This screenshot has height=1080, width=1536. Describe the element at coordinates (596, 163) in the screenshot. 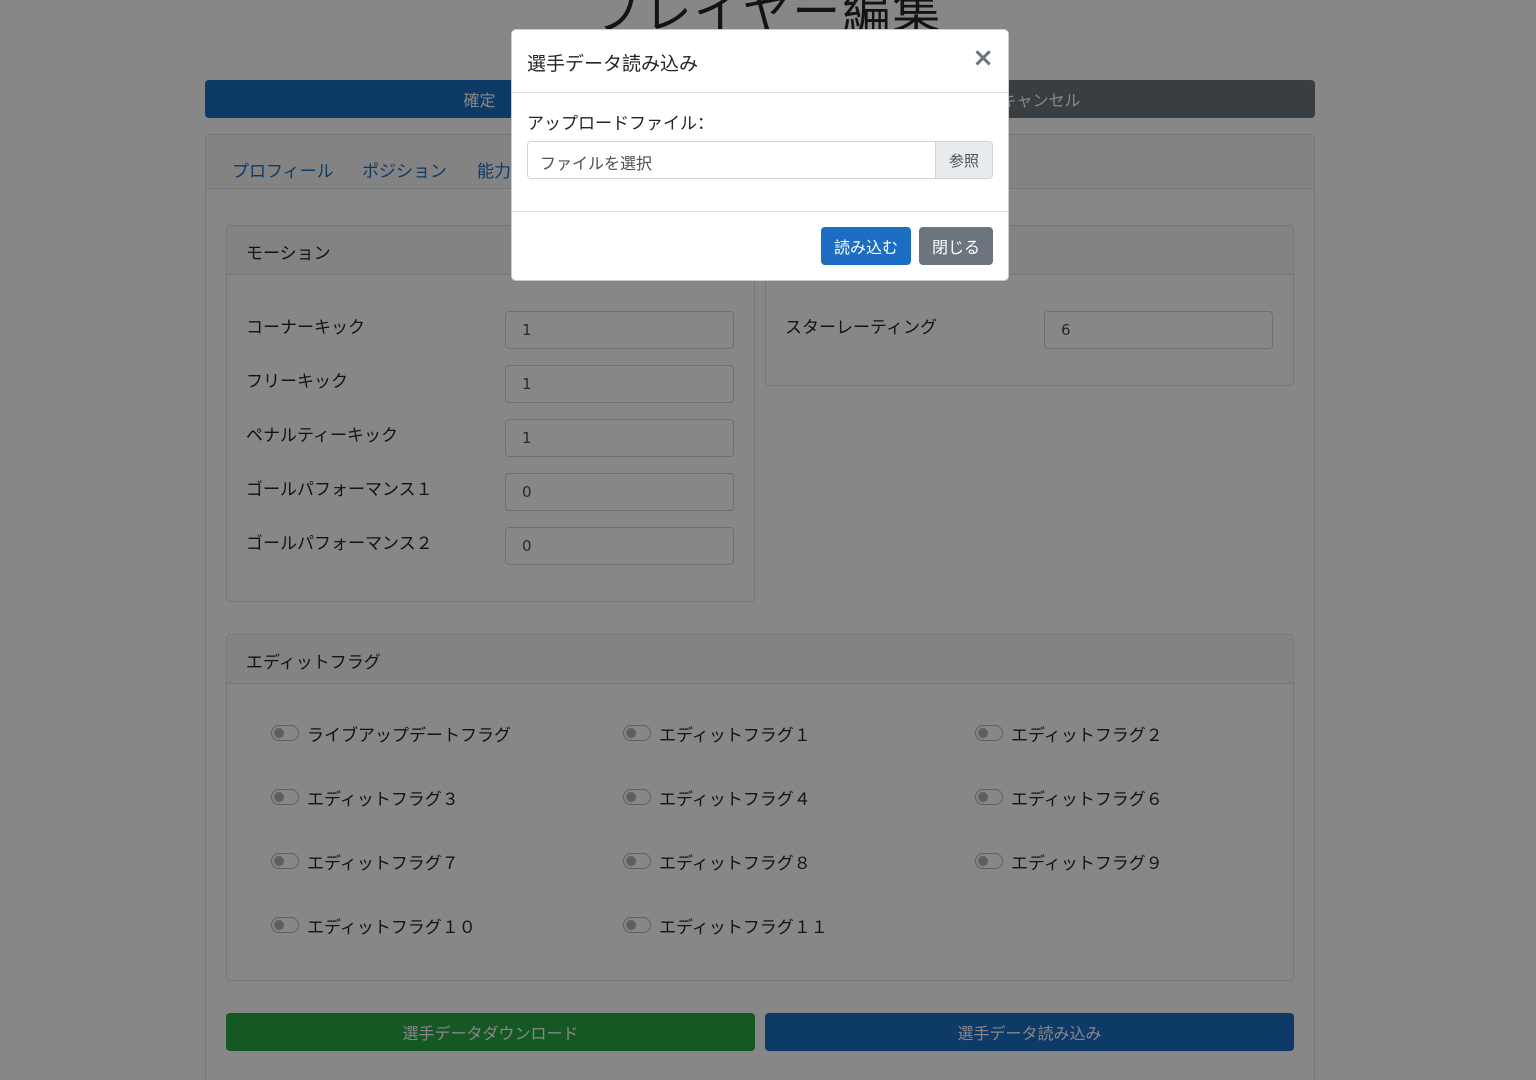

I see `file-input-placeholder: ファイルを選択` at that location.